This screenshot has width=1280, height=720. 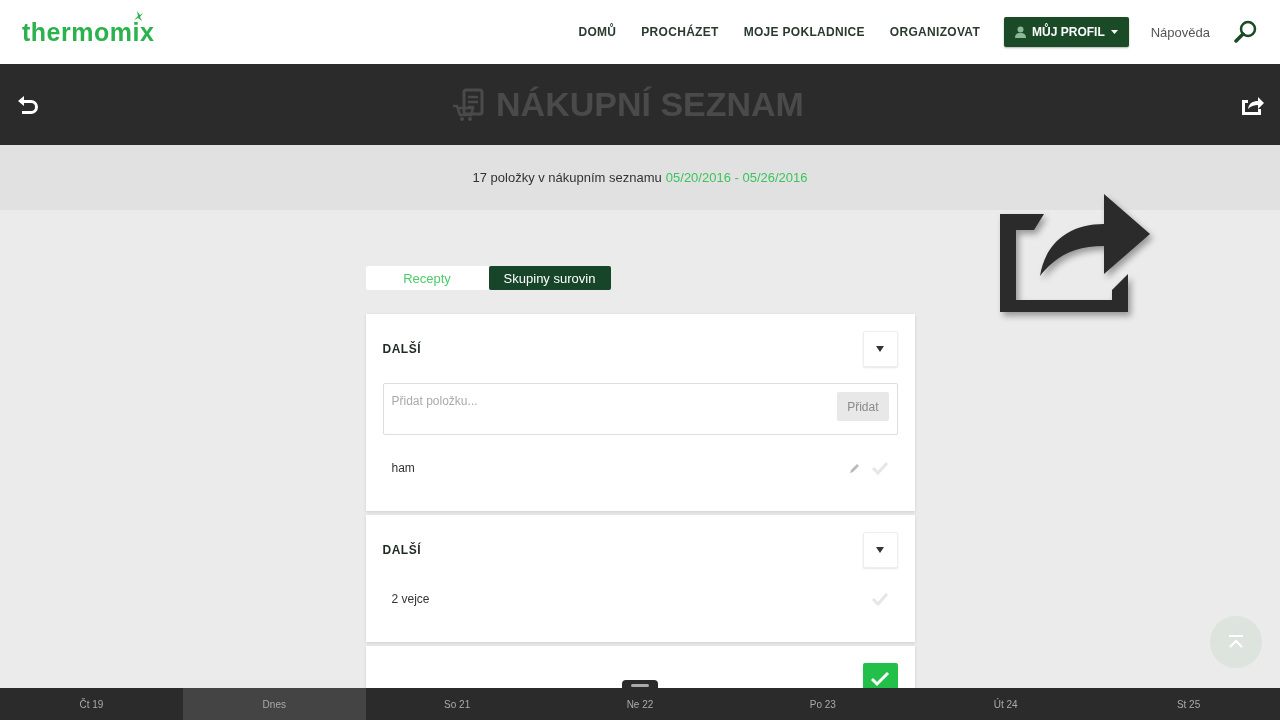 What do you see at coordinates (854, 468) in the screenshot?
I see `pencil-icon` at bounding box center [854, 468].